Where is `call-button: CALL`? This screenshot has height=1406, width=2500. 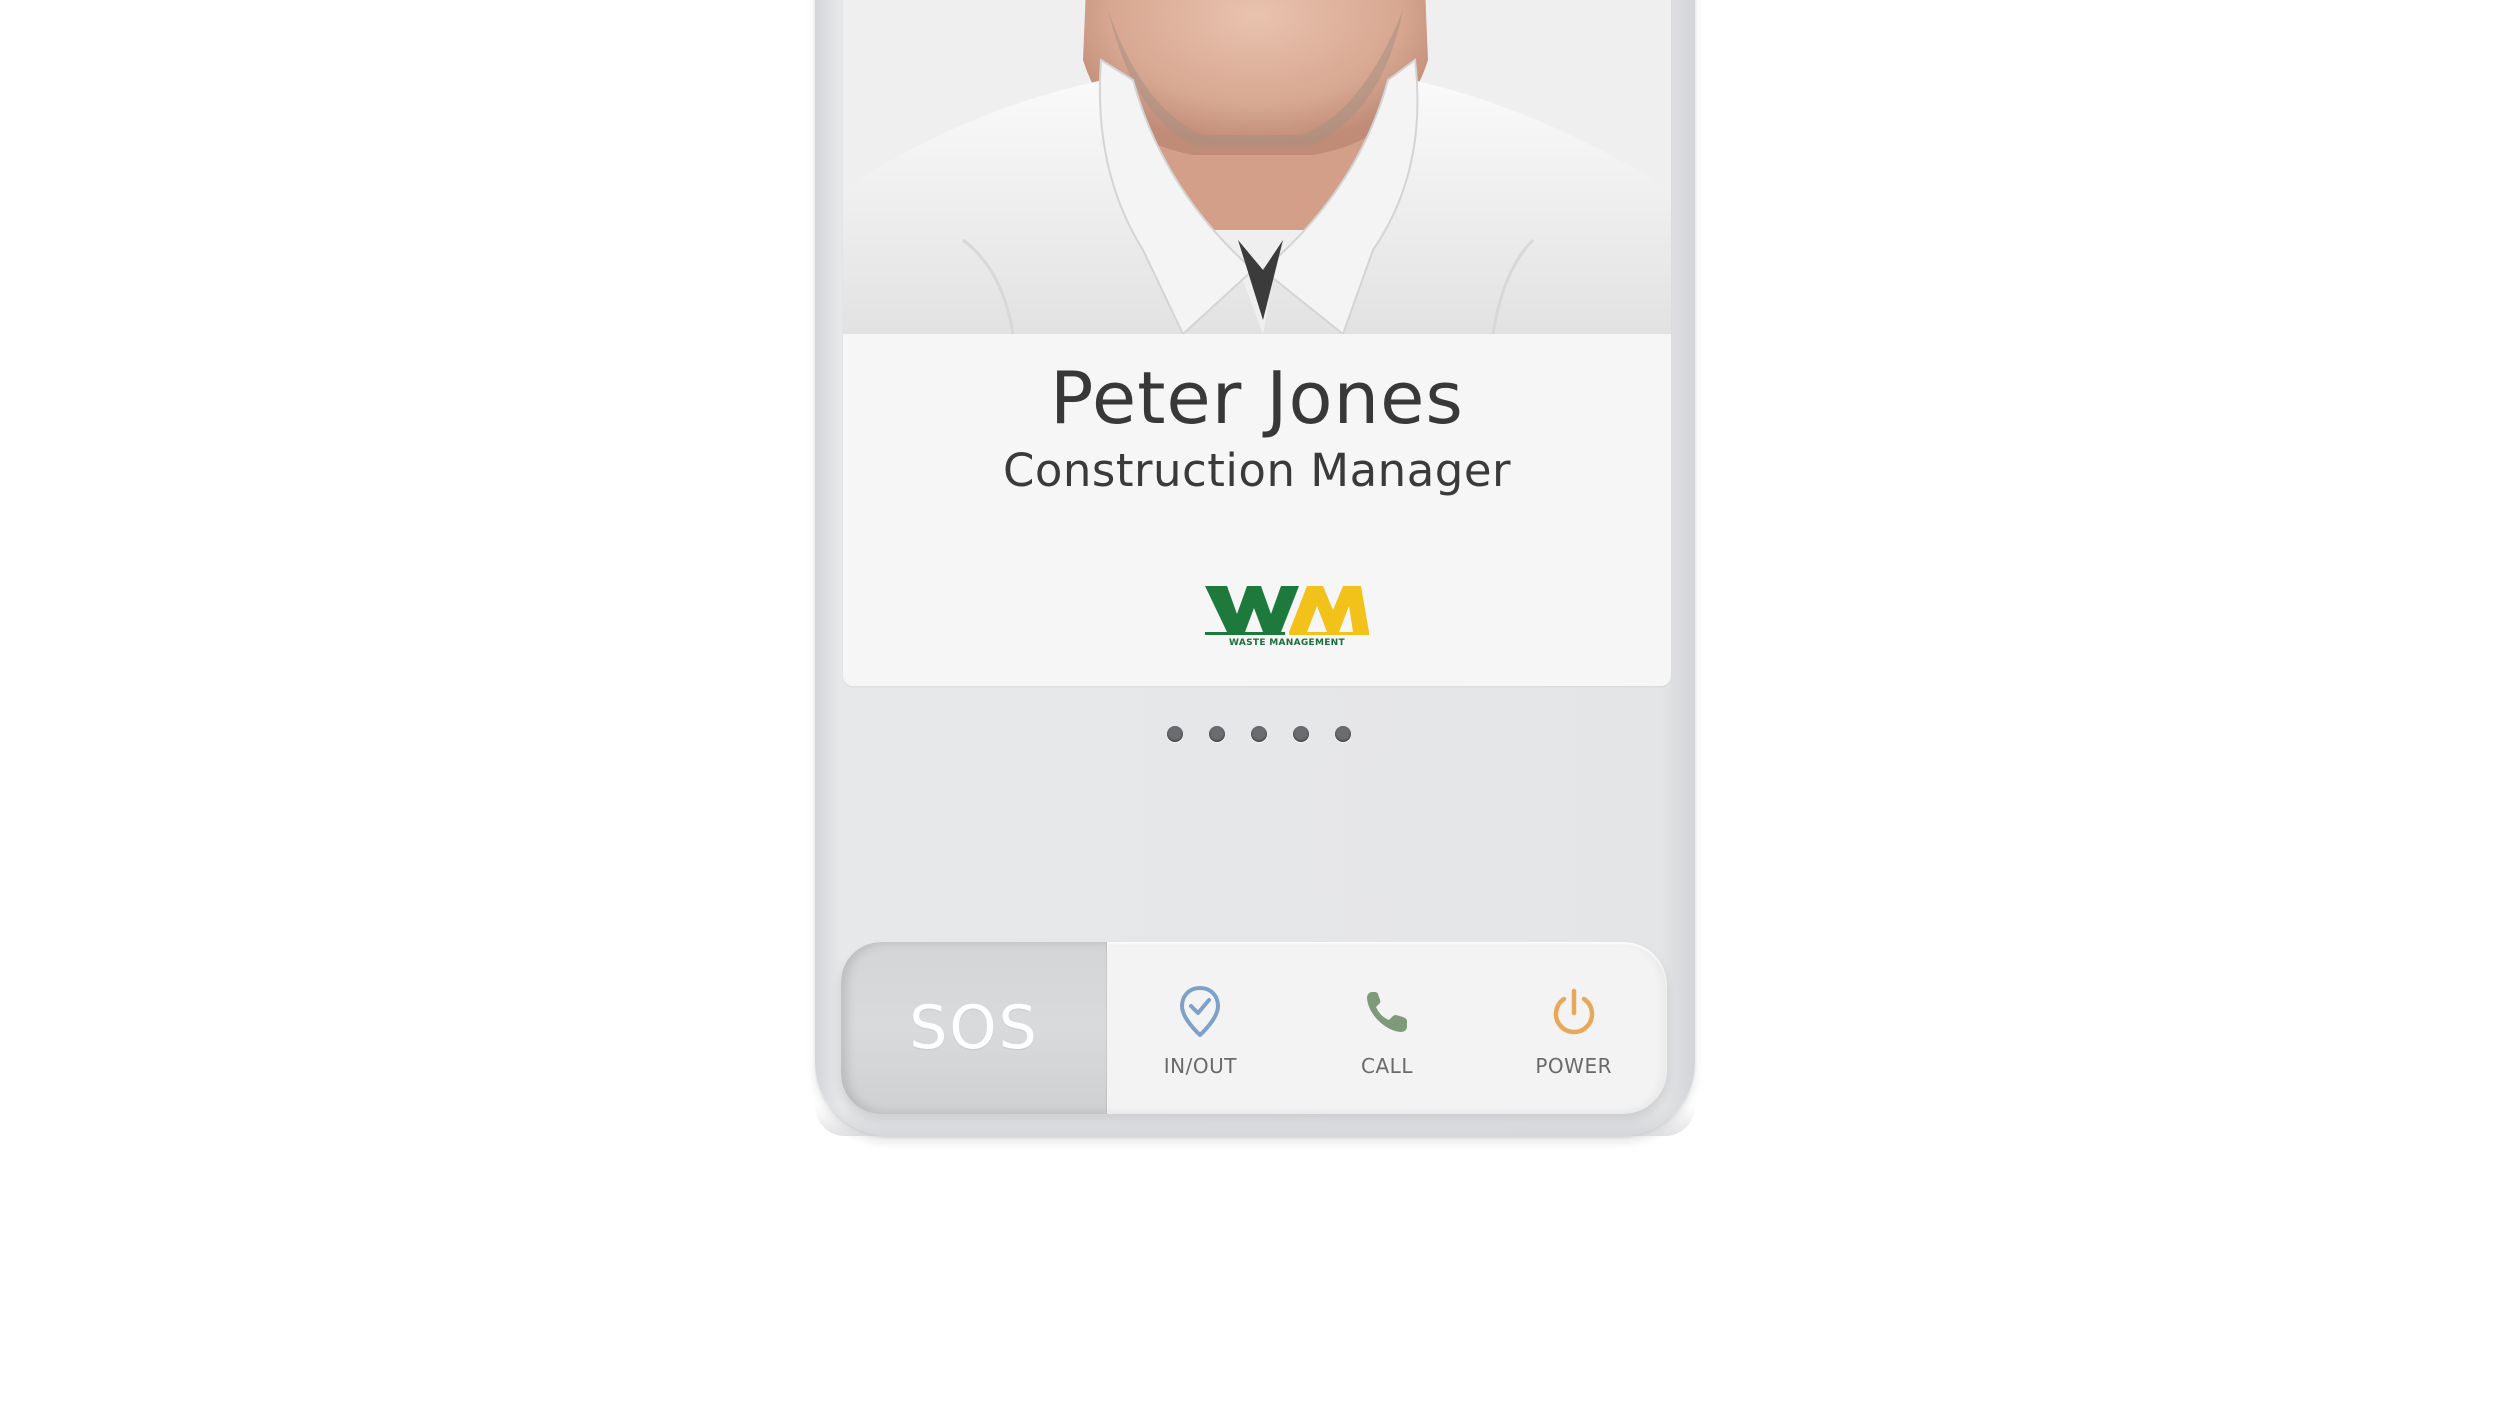
call-button: CALL is located at coordinates (1387, 1028).